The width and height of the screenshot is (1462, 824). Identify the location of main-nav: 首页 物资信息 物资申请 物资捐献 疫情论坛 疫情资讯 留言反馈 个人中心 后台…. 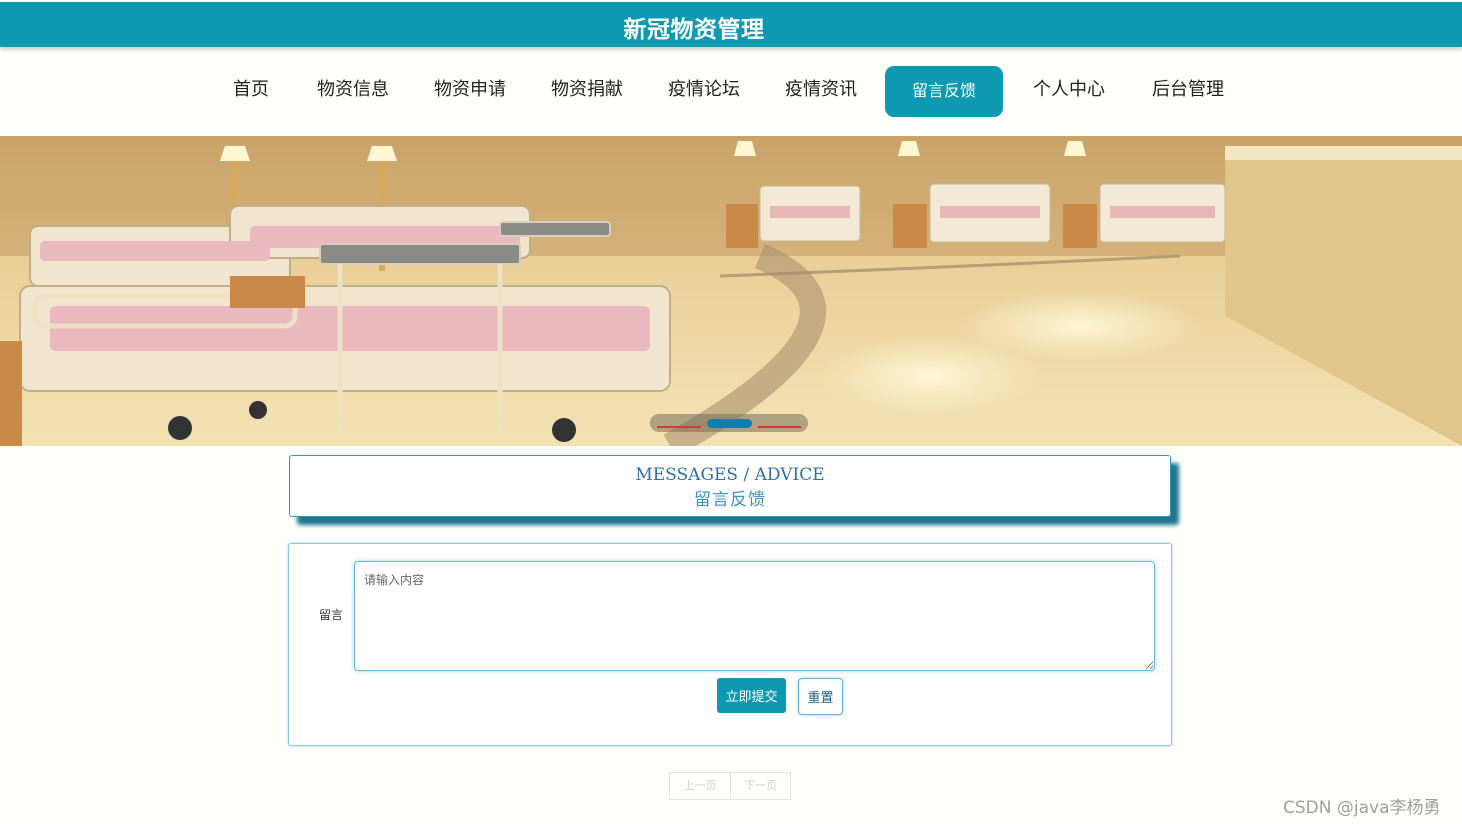
(731, 92).